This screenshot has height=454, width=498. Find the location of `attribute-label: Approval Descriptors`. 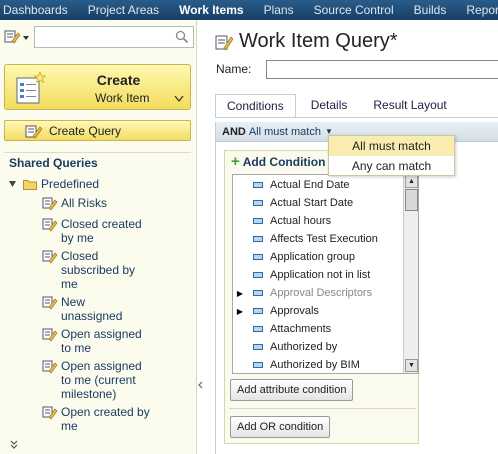

attribute-label: Approval Descriptors is located at coordinates (321, 293).